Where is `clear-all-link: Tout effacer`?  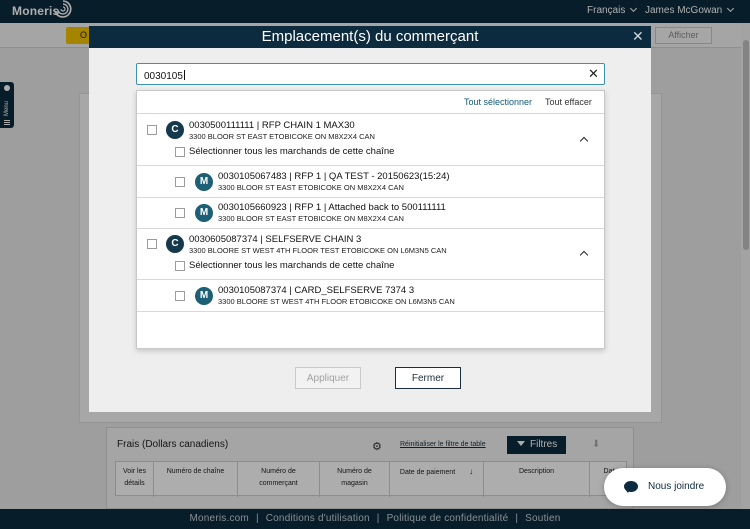
clear-all-link: Tout effacer is located at coordinates (568, 102).